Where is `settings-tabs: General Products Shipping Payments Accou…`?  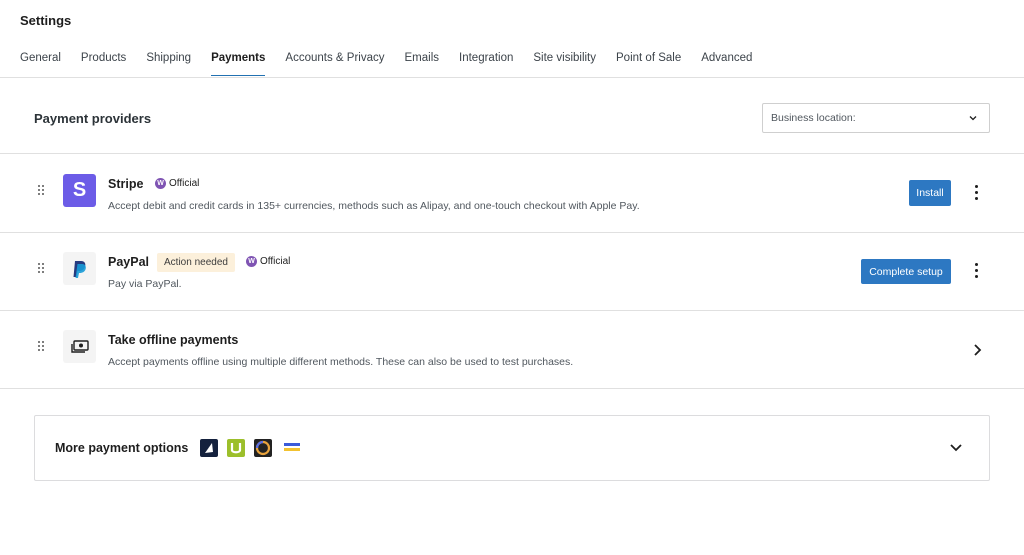
settings-tabs: General Products Shipping Payments Accou… is located at coordinates (396, 64).